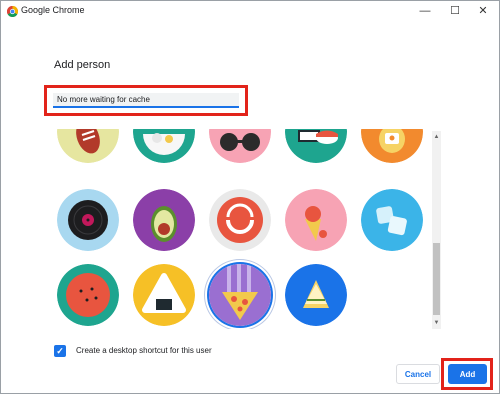  I want to click on avatar-ice-cubes, so click(392, 220).